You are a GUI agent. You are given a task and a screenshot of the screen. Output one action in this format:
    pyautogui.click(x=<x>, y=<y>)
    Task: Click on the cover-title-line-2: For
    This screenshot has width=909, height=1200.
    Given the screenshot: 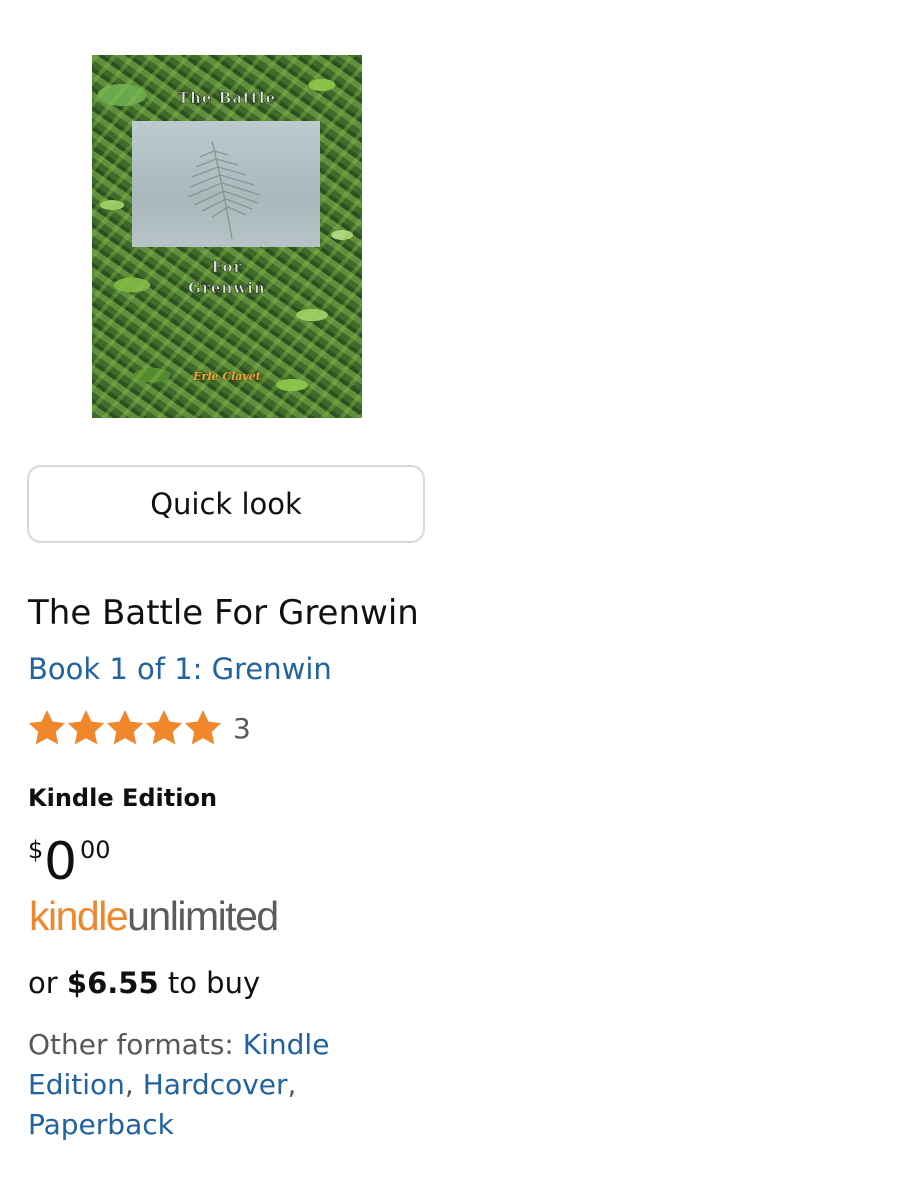 What is the action you would take?
    pyautogui.click(x=227, y=267)
    